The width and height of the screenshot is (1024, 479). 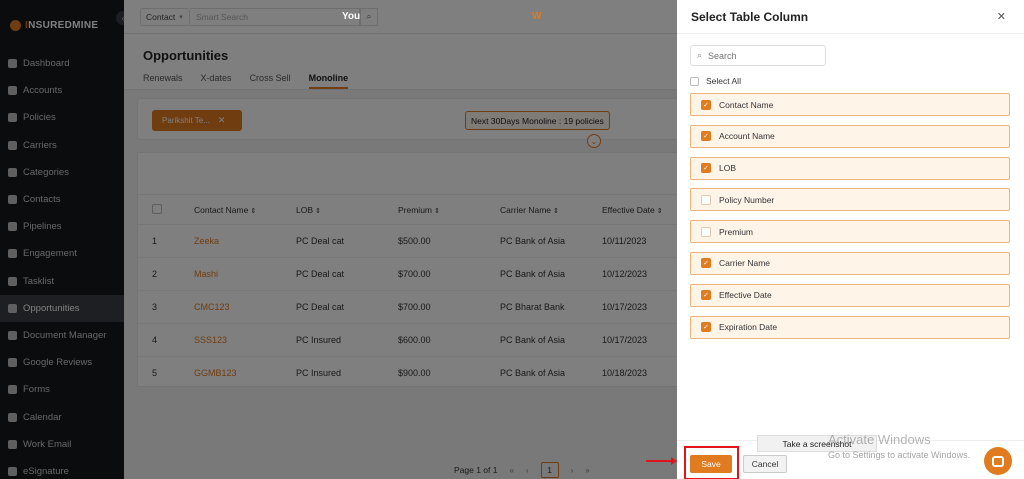 I want to click on column-option-label: Carrier Name, so click(x=745, y=263).